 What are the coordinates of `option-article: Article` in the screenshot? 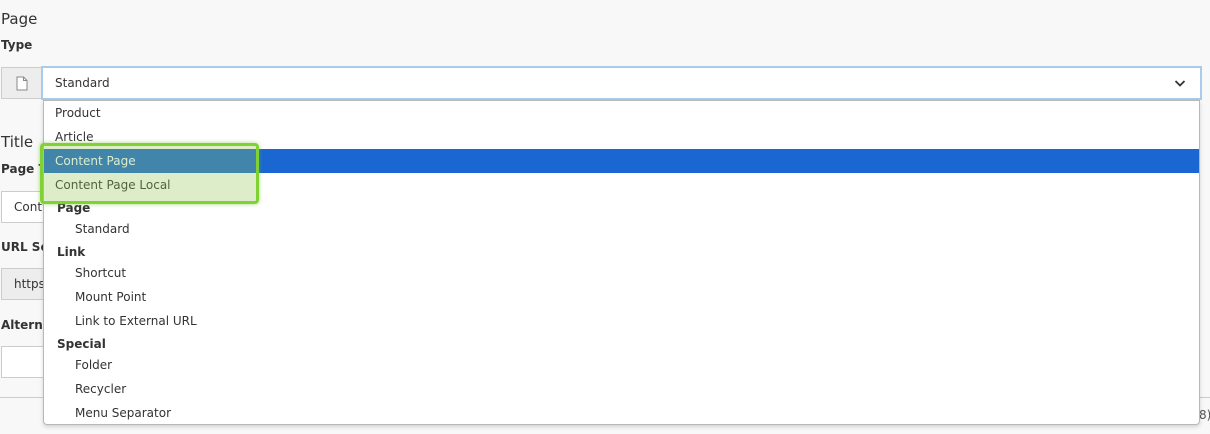 It's located at (621, 137).